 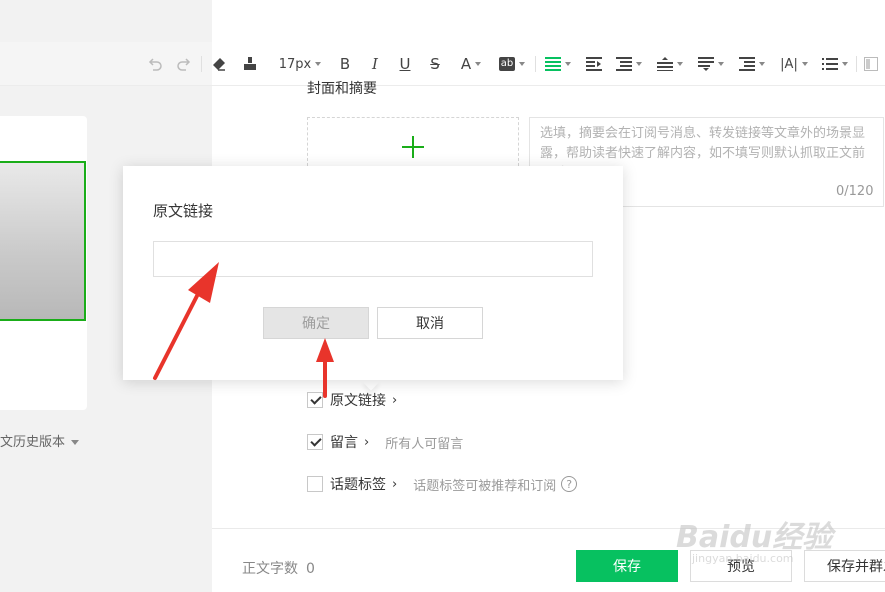 What do you see at coordinates (219, 64) in the screenshot?
I see `eraser-icon` at bounding box center [219, 64].